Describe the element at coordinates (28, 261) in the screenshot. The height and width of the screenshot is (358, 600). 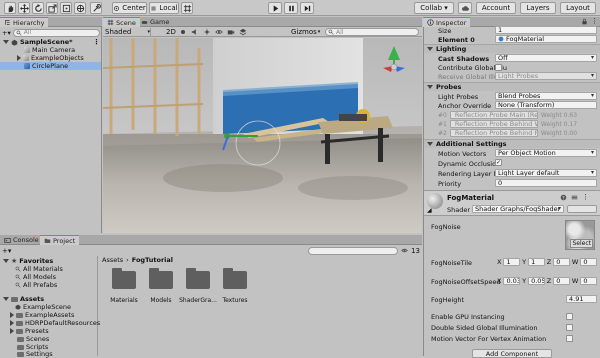
I see `favorites-header: ★ Favorites` at that location.